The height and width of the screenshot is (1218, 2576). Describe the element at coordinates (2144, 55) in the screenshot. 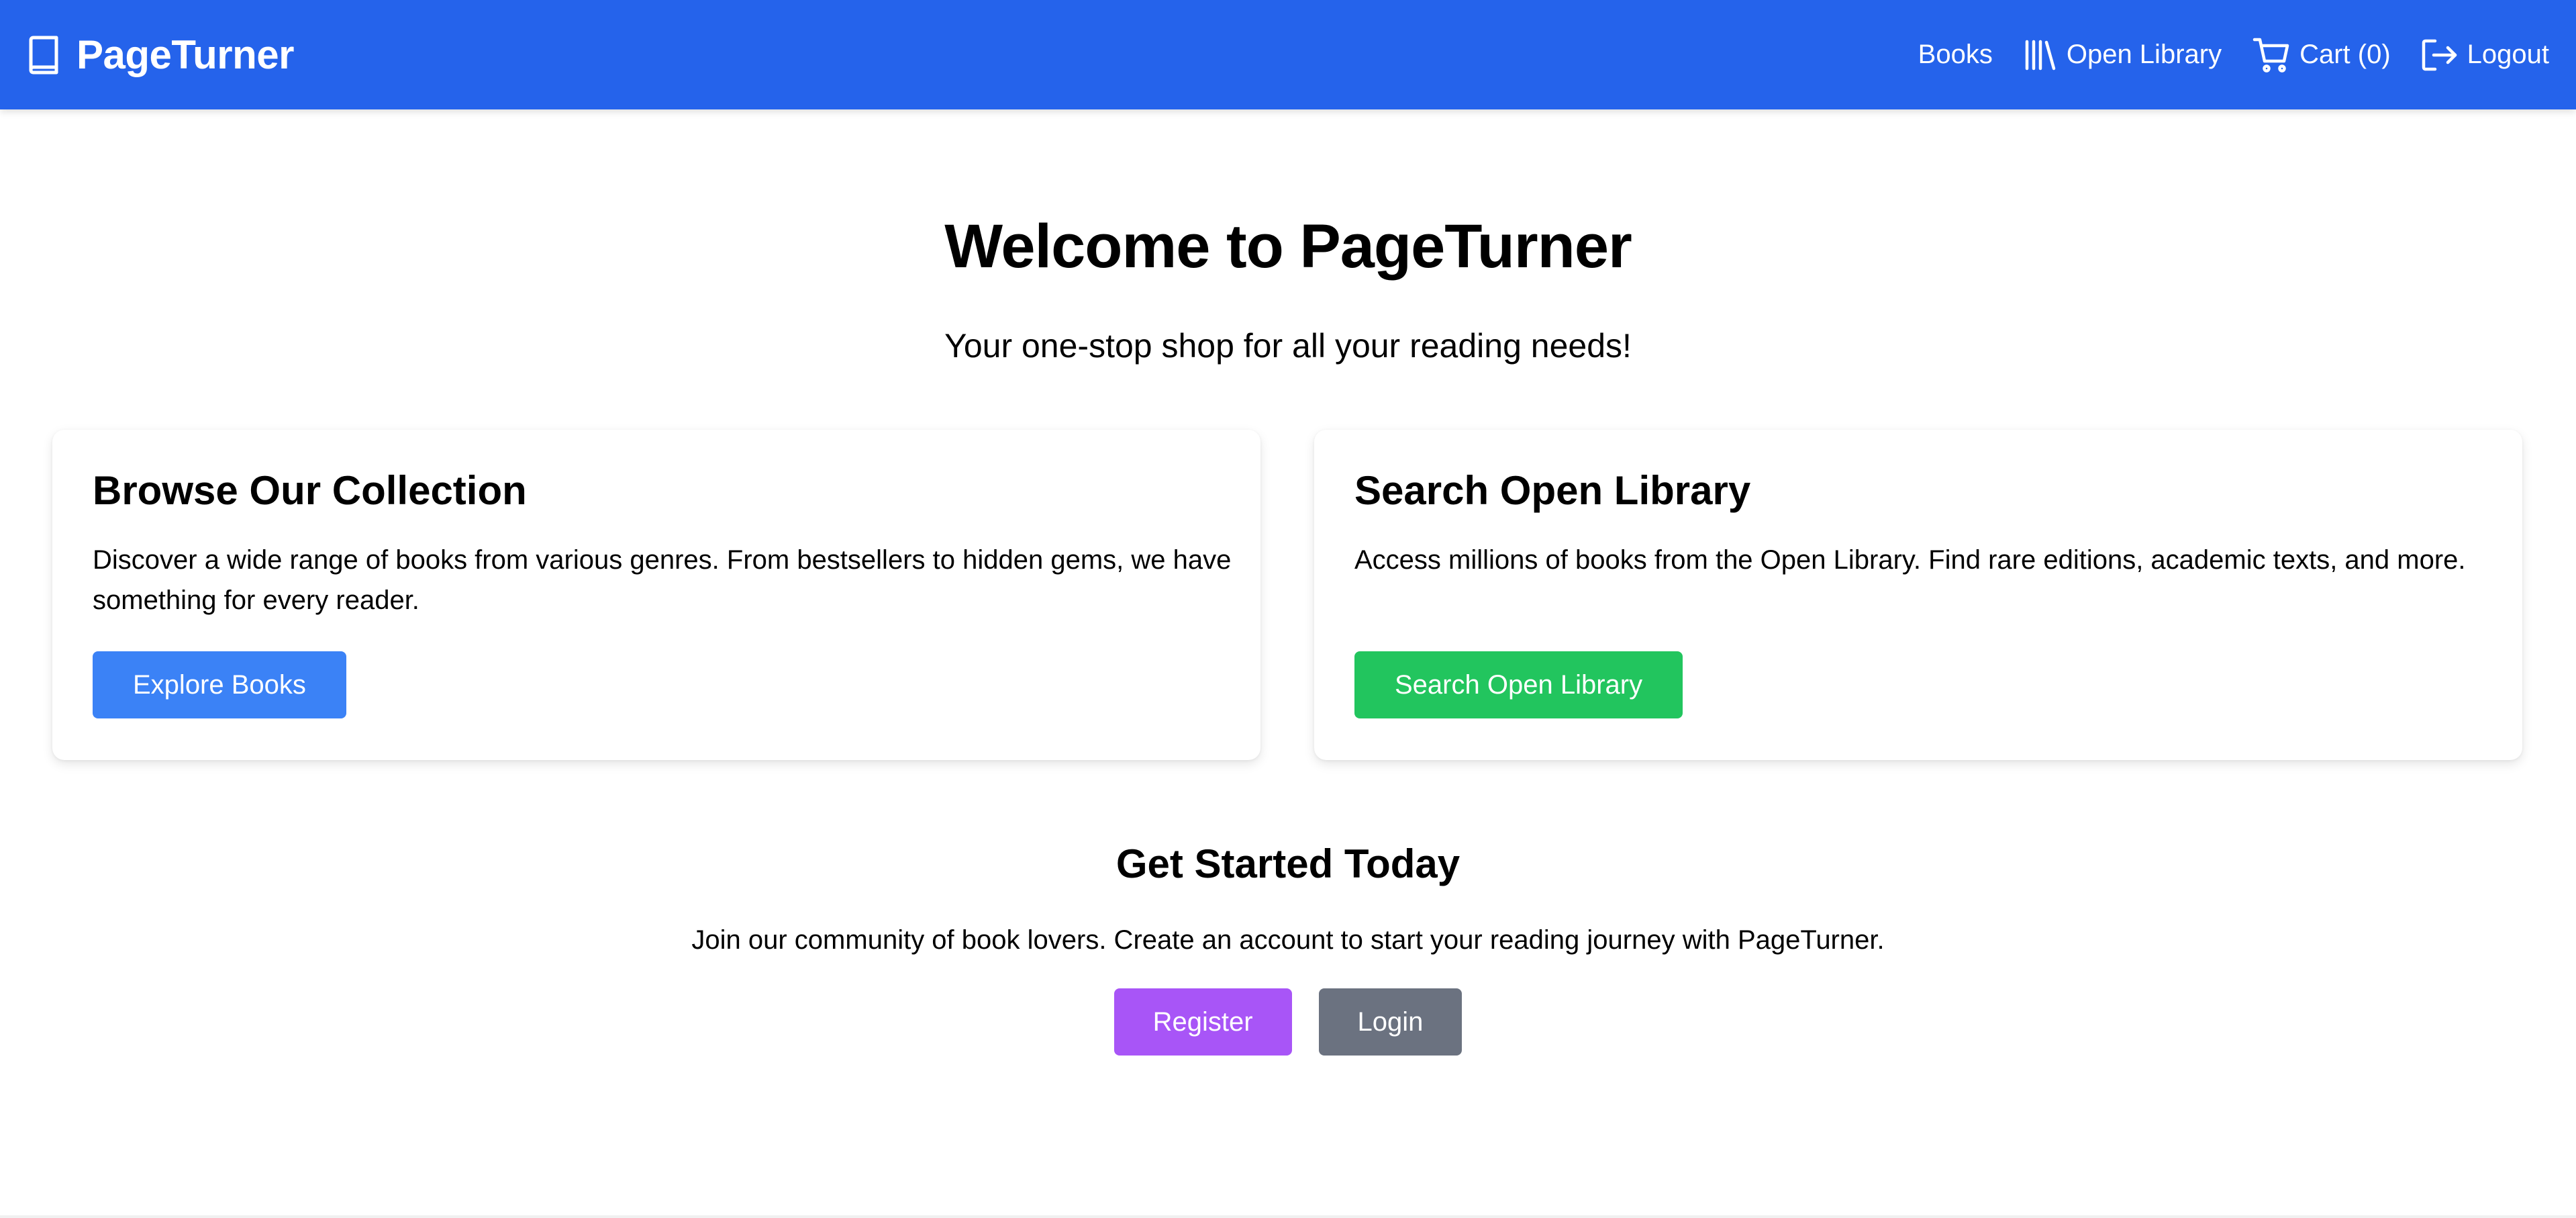

I see `nav-open-library-label: Open Library` at that location.